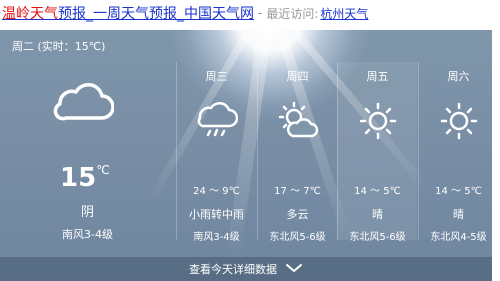  I want to click on today-temperature: 15℃, so click(85, 178).